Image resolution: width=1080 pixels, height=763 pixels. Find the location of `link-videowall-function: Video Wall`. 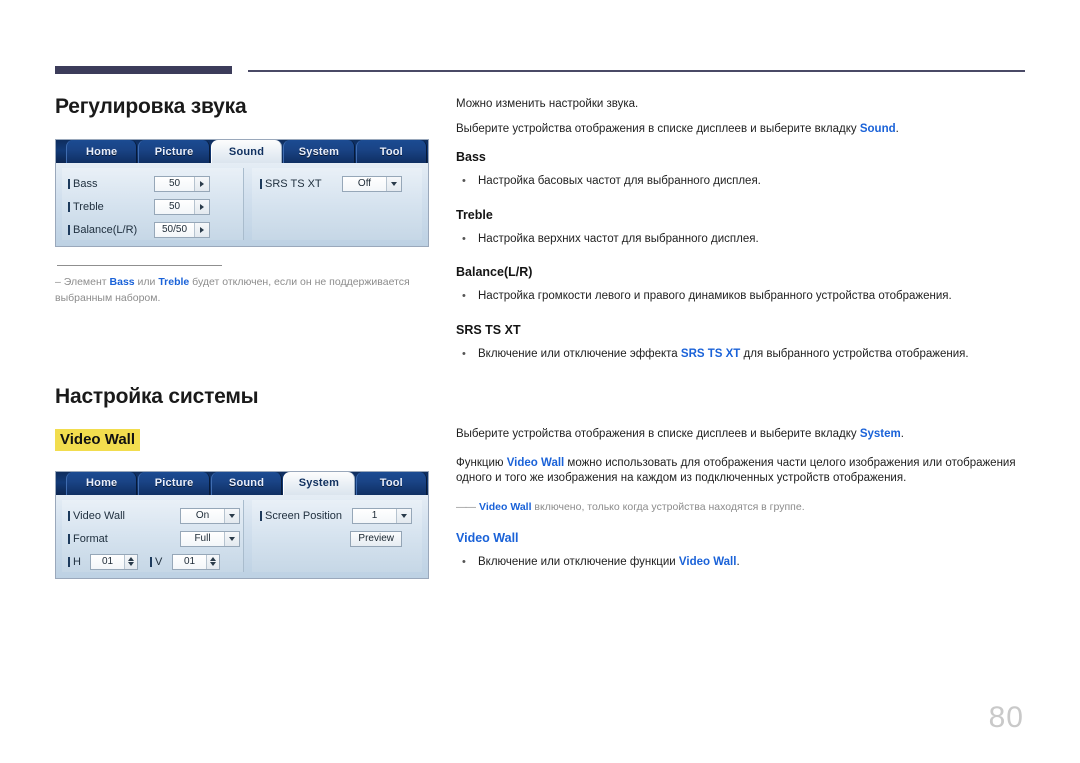

link-videowall-function: Video Wall is located at coordinates (707, 562).